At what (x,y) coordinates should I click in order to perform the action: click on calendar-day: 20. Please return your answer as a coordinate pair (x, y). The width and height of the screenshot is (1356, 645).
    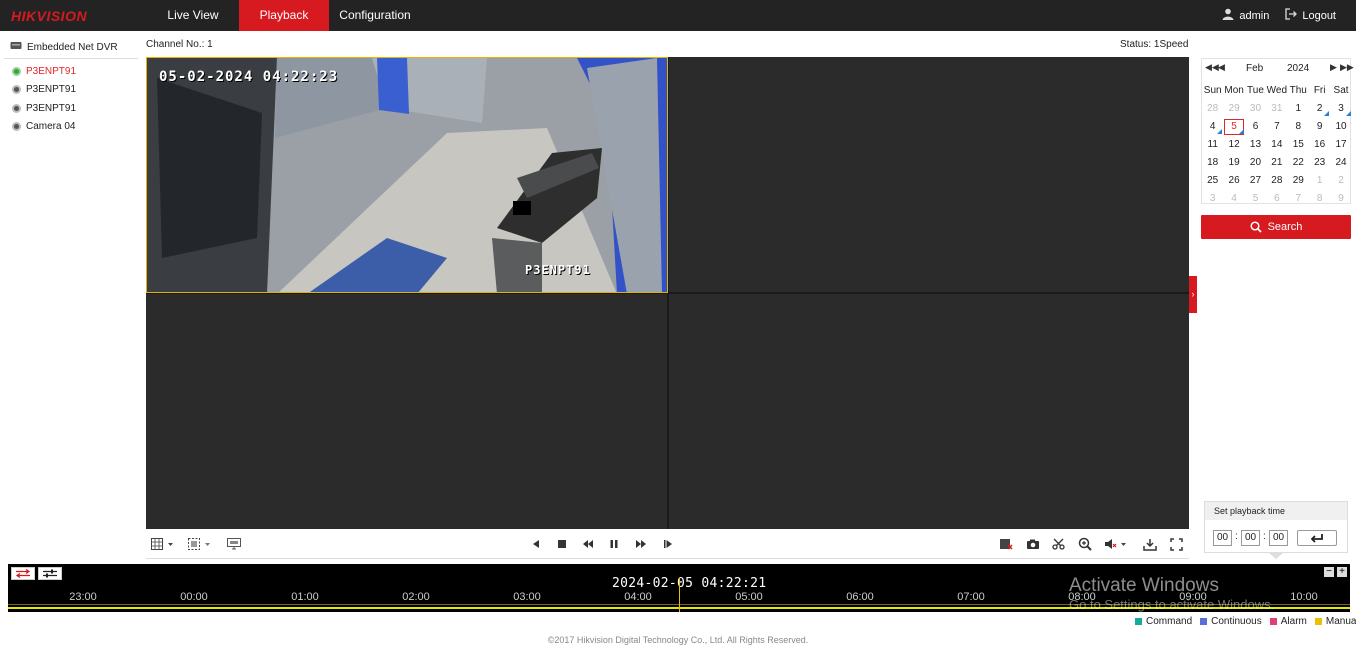
    Looking at the image, I should click on (1255, 163).